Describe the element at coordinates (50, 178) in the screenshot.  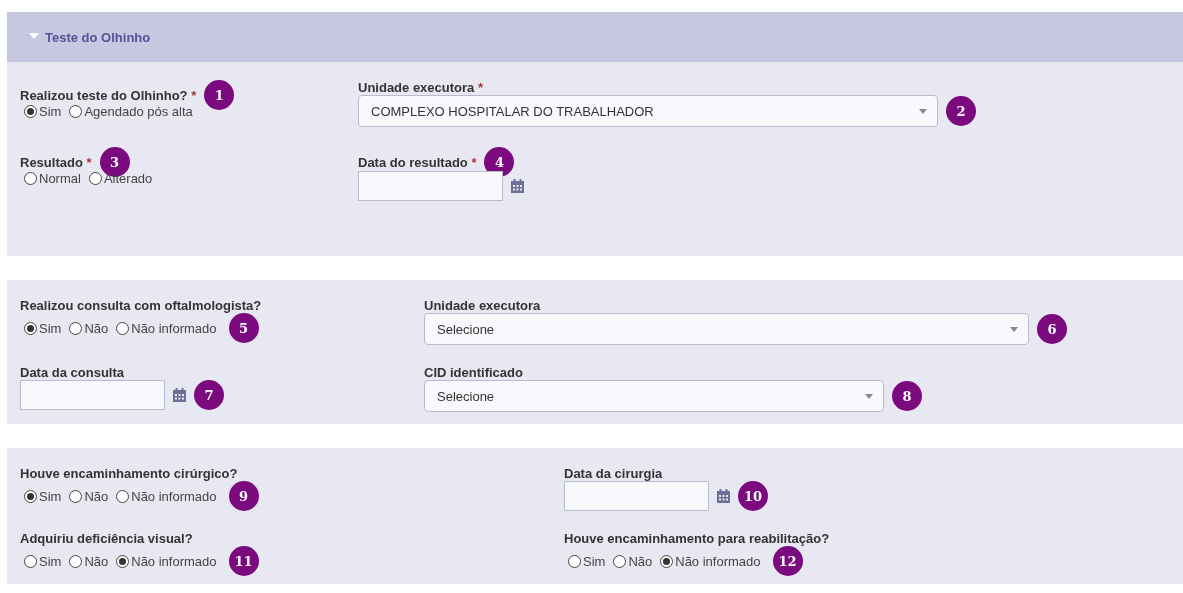
I see `radio-option: Normal` at that location.